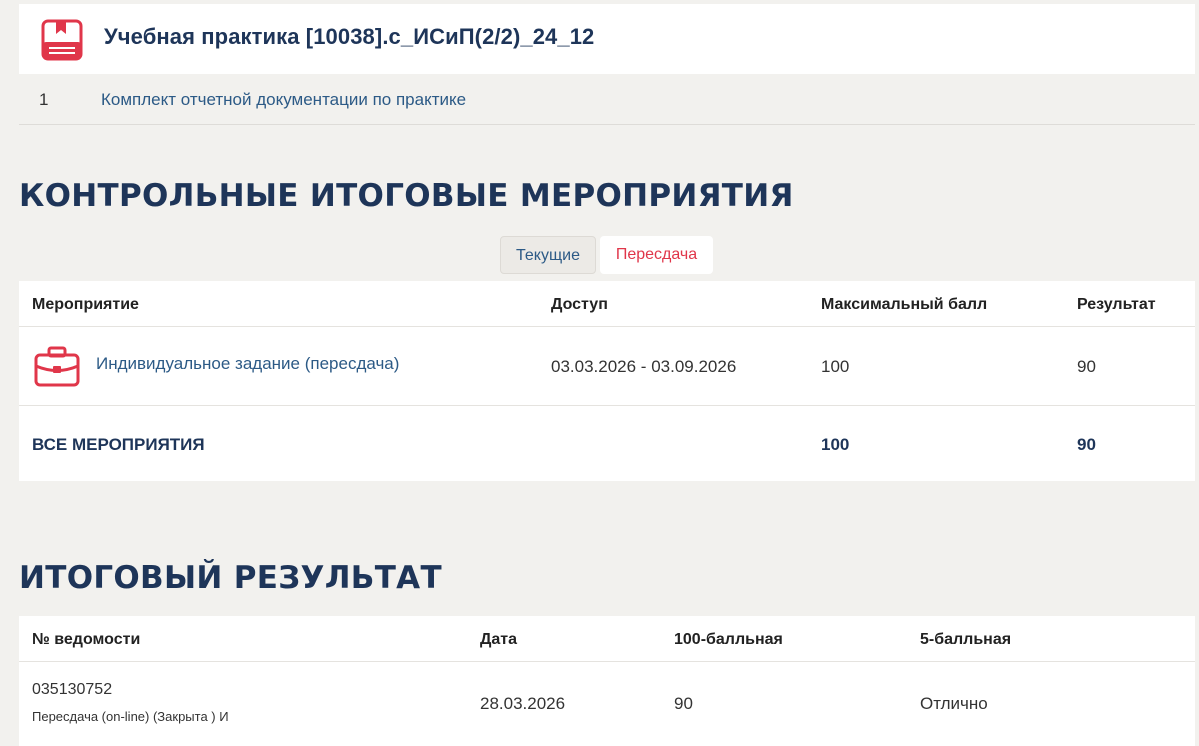  I want to click on final-result-heading: ИТОГОВЫЙ РЕЗУЛЬТАТ, so click(230, 578).